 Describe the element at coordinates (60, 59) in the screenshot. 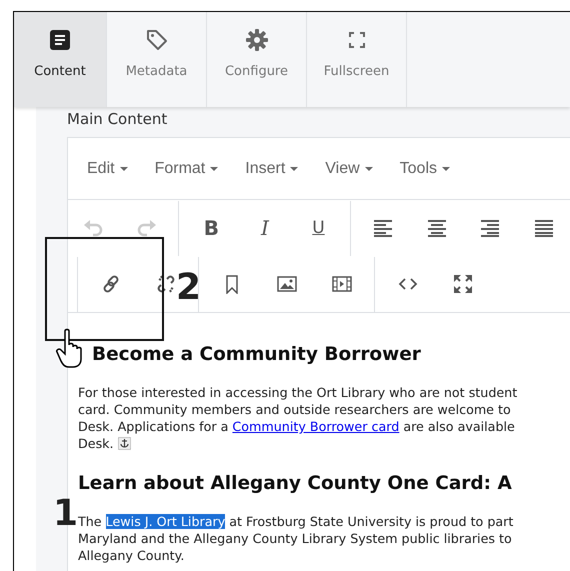

I see `tab: Content` at that location.